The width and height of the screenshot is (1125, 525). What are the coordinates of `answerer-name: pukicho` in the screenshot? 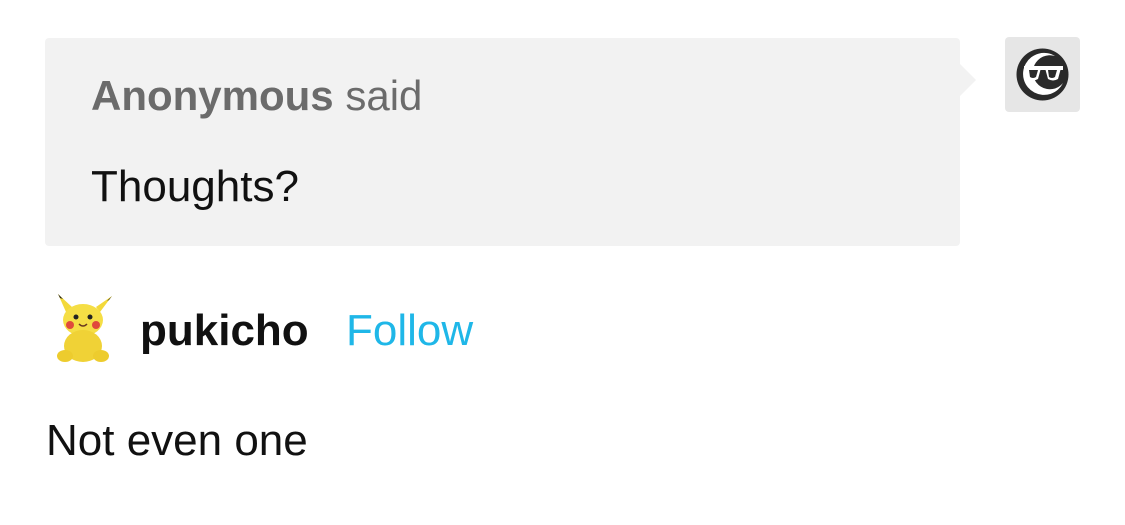 It's located at (224, 331).